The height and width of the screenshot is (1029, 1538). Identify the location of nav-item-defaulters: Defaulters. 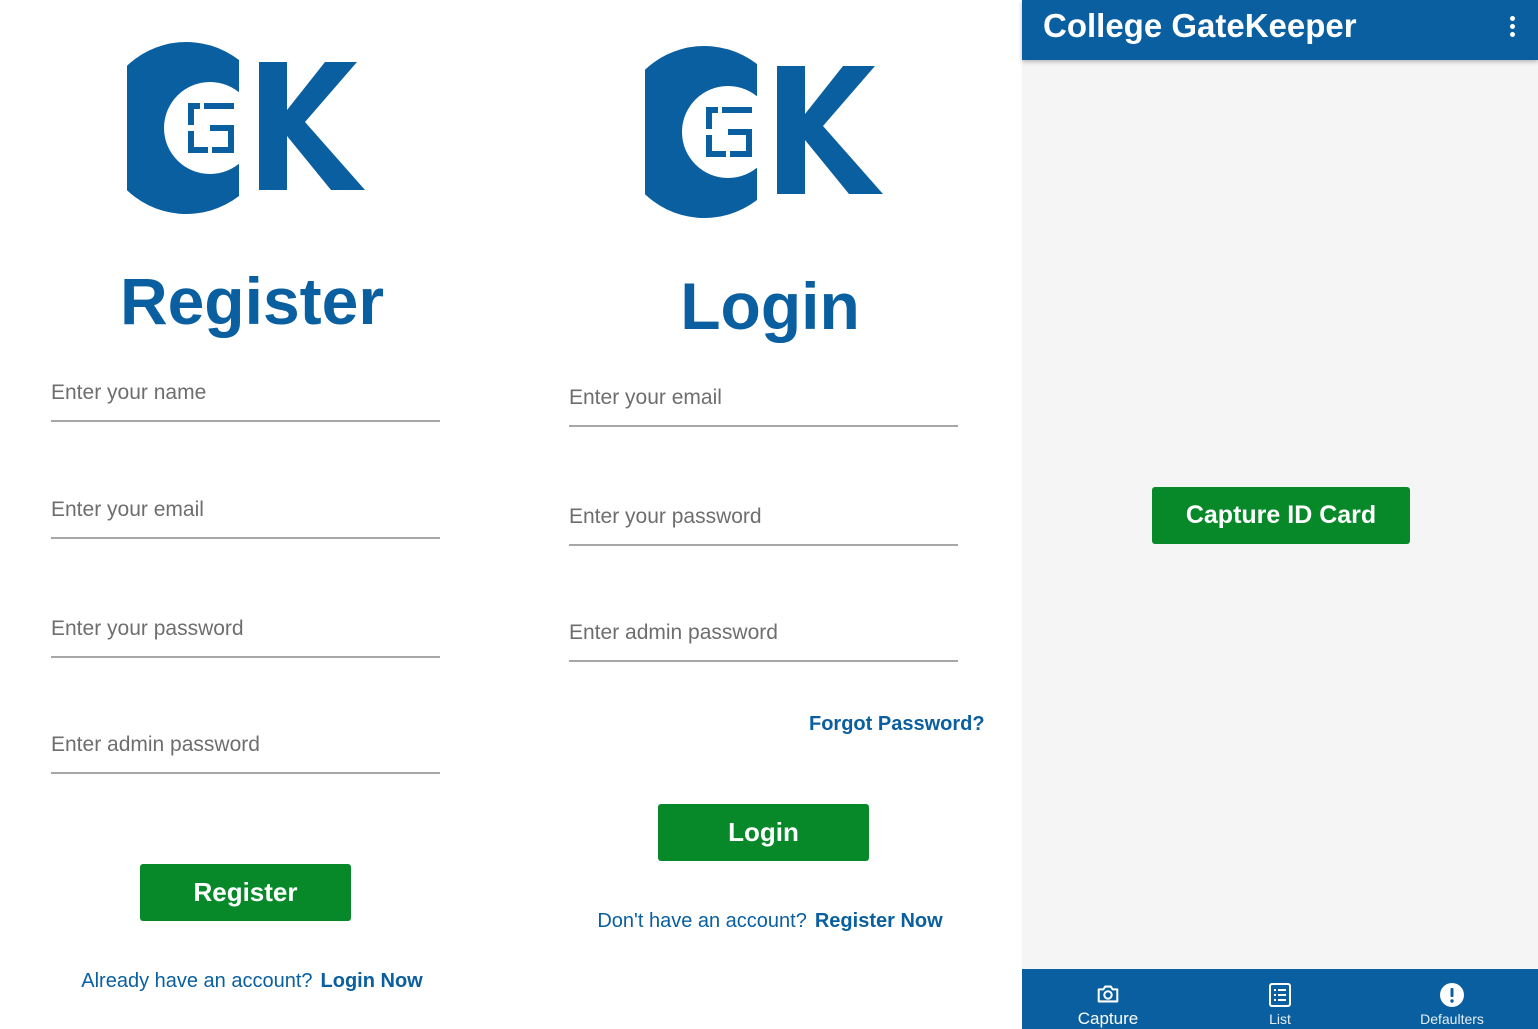
(1452, 999).